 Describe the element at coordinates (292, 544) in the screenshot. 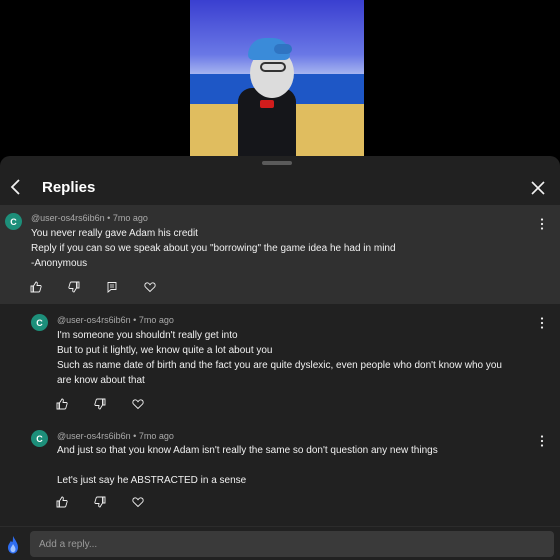

I see `reply-input` at that location.